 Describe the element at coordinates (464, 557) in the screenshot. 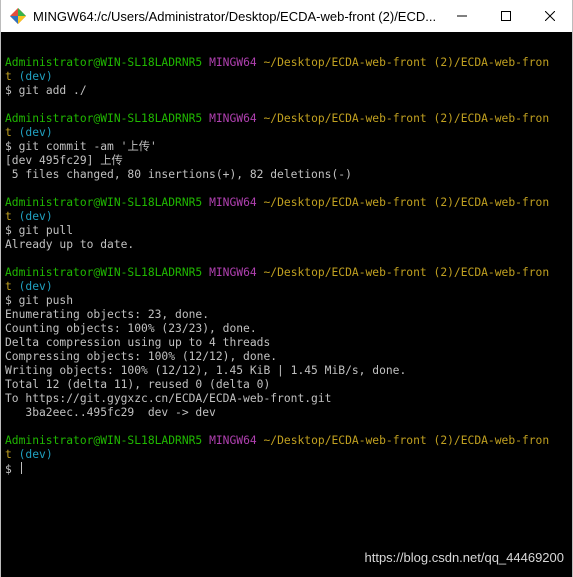

I see `watermark: https://blog.csdn.net/qq_44469200` at that location.